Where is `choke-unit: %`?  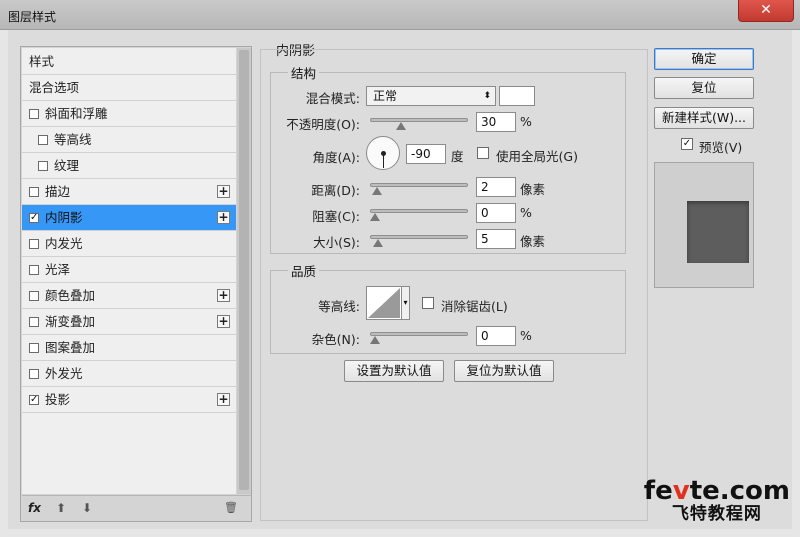 choke-unit: % is located at coordinates (526, 212).